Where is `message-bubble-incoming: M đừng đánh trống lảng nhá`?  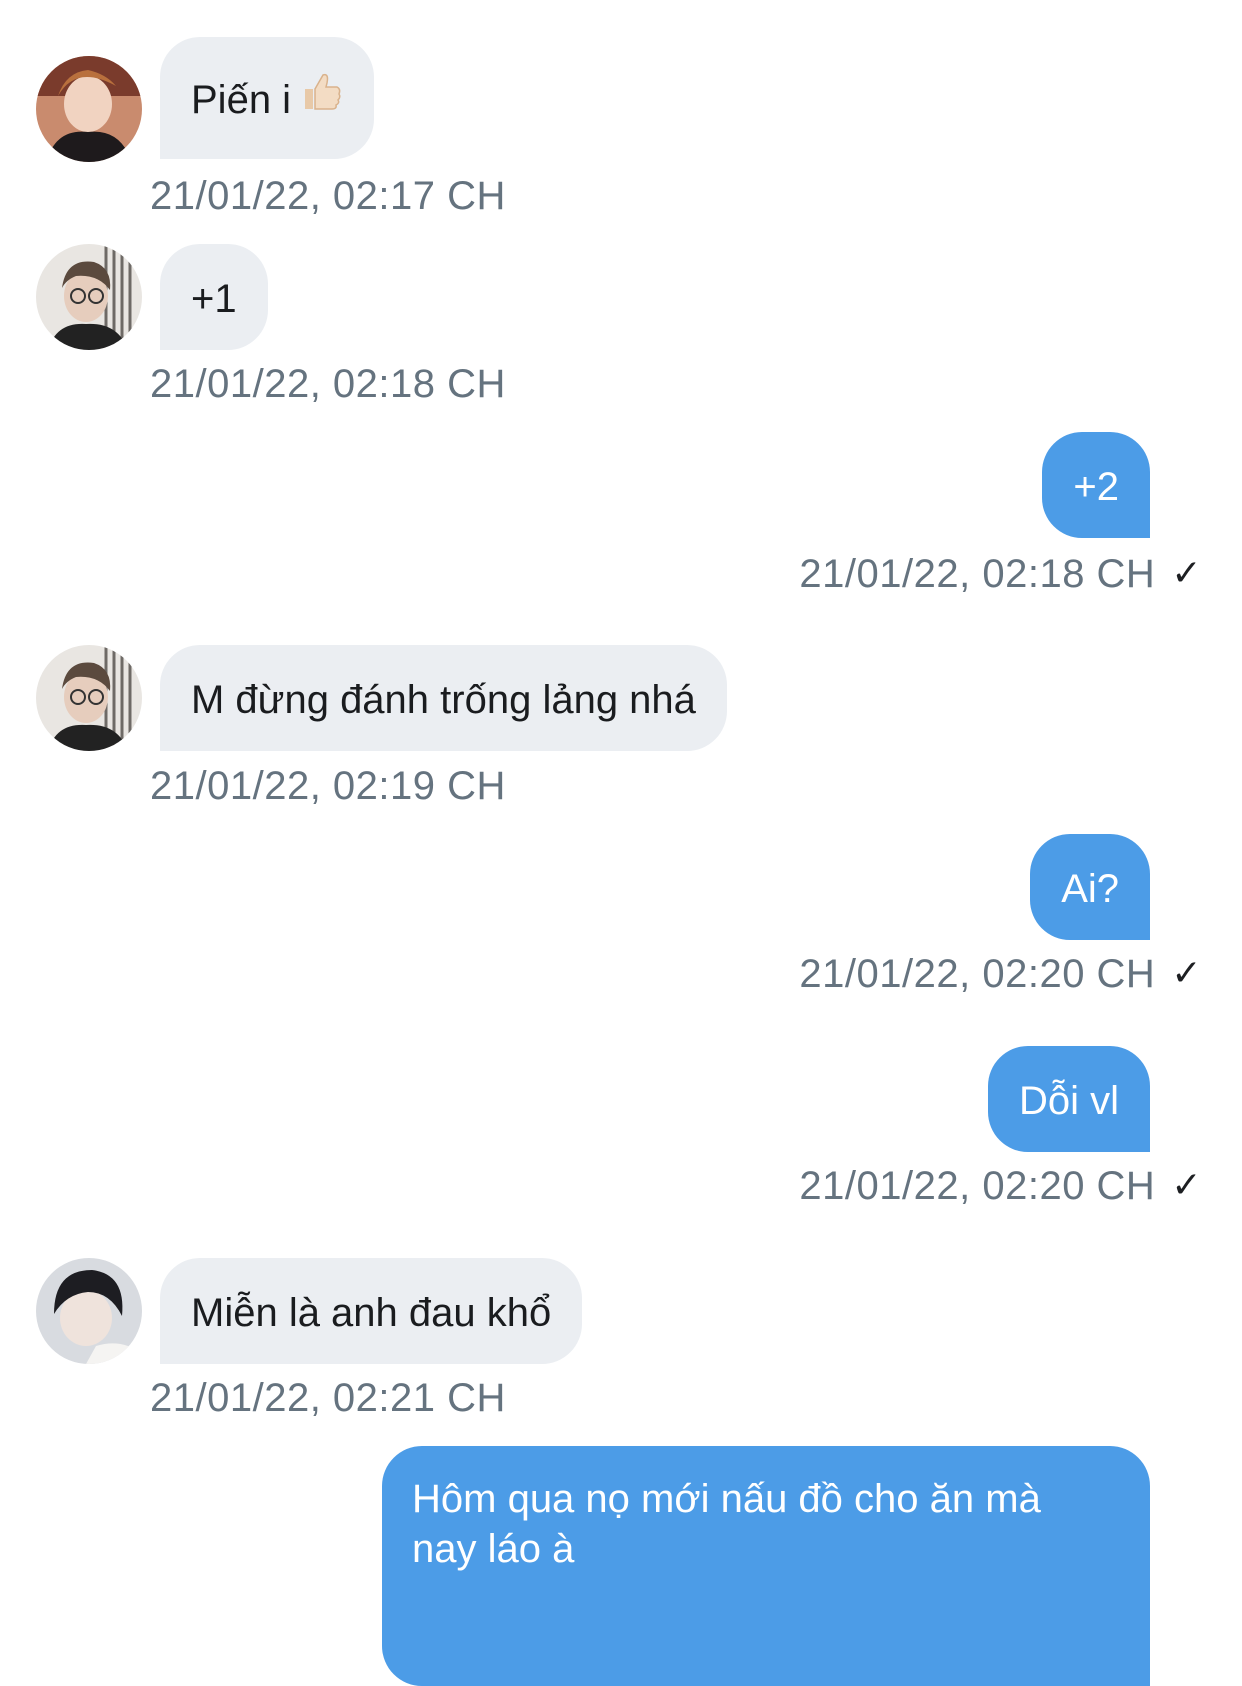
message-bubble-incoming: M đừng đánh trống lảng nhá is located at coordinates (443, 698).